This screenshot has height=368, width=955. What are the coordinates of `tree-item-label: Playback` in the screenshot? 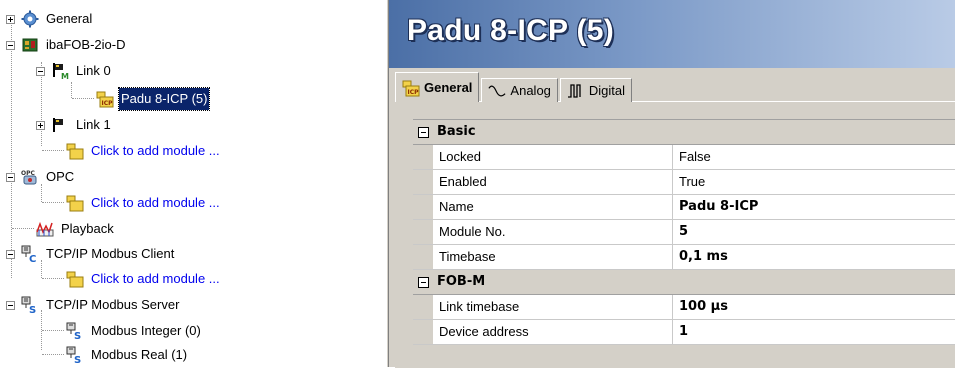 It's located at (87, 228).